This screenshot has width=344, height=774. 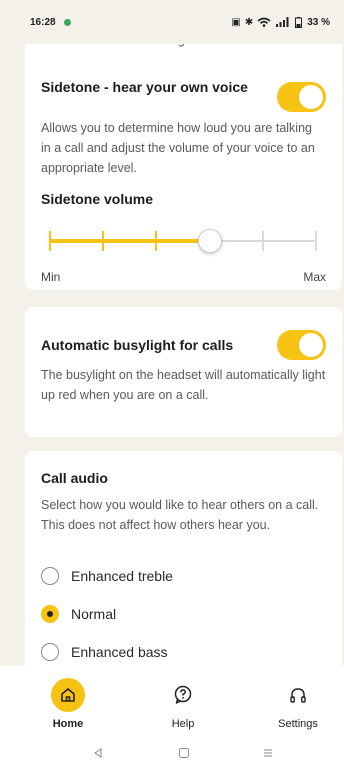 What do you see at coordinates (50, 614) in the screenshot?
I see `radio-button-selected` at bounding box center [50, 614].